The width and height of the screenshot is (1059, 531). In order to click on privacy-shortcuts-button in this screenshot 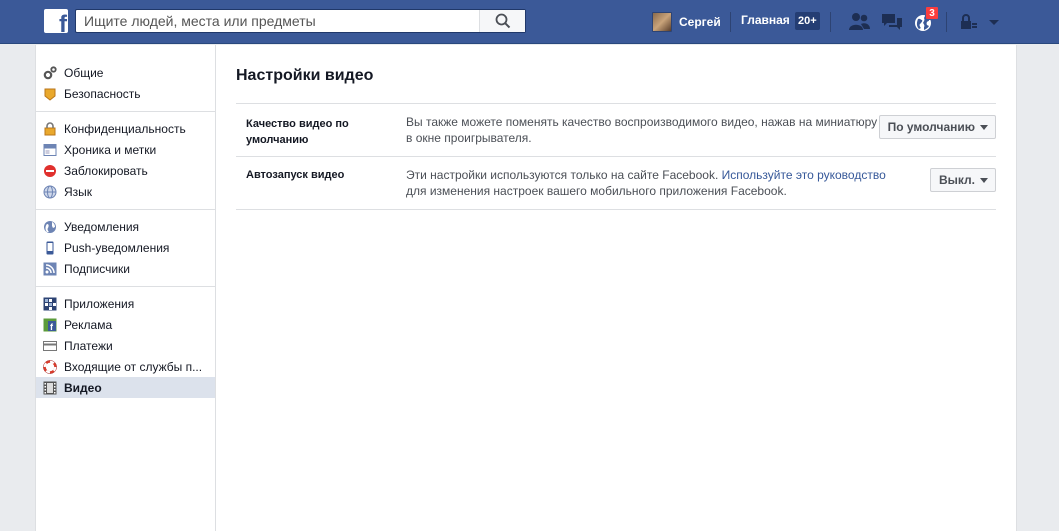, I will do `click(970, 22)`.